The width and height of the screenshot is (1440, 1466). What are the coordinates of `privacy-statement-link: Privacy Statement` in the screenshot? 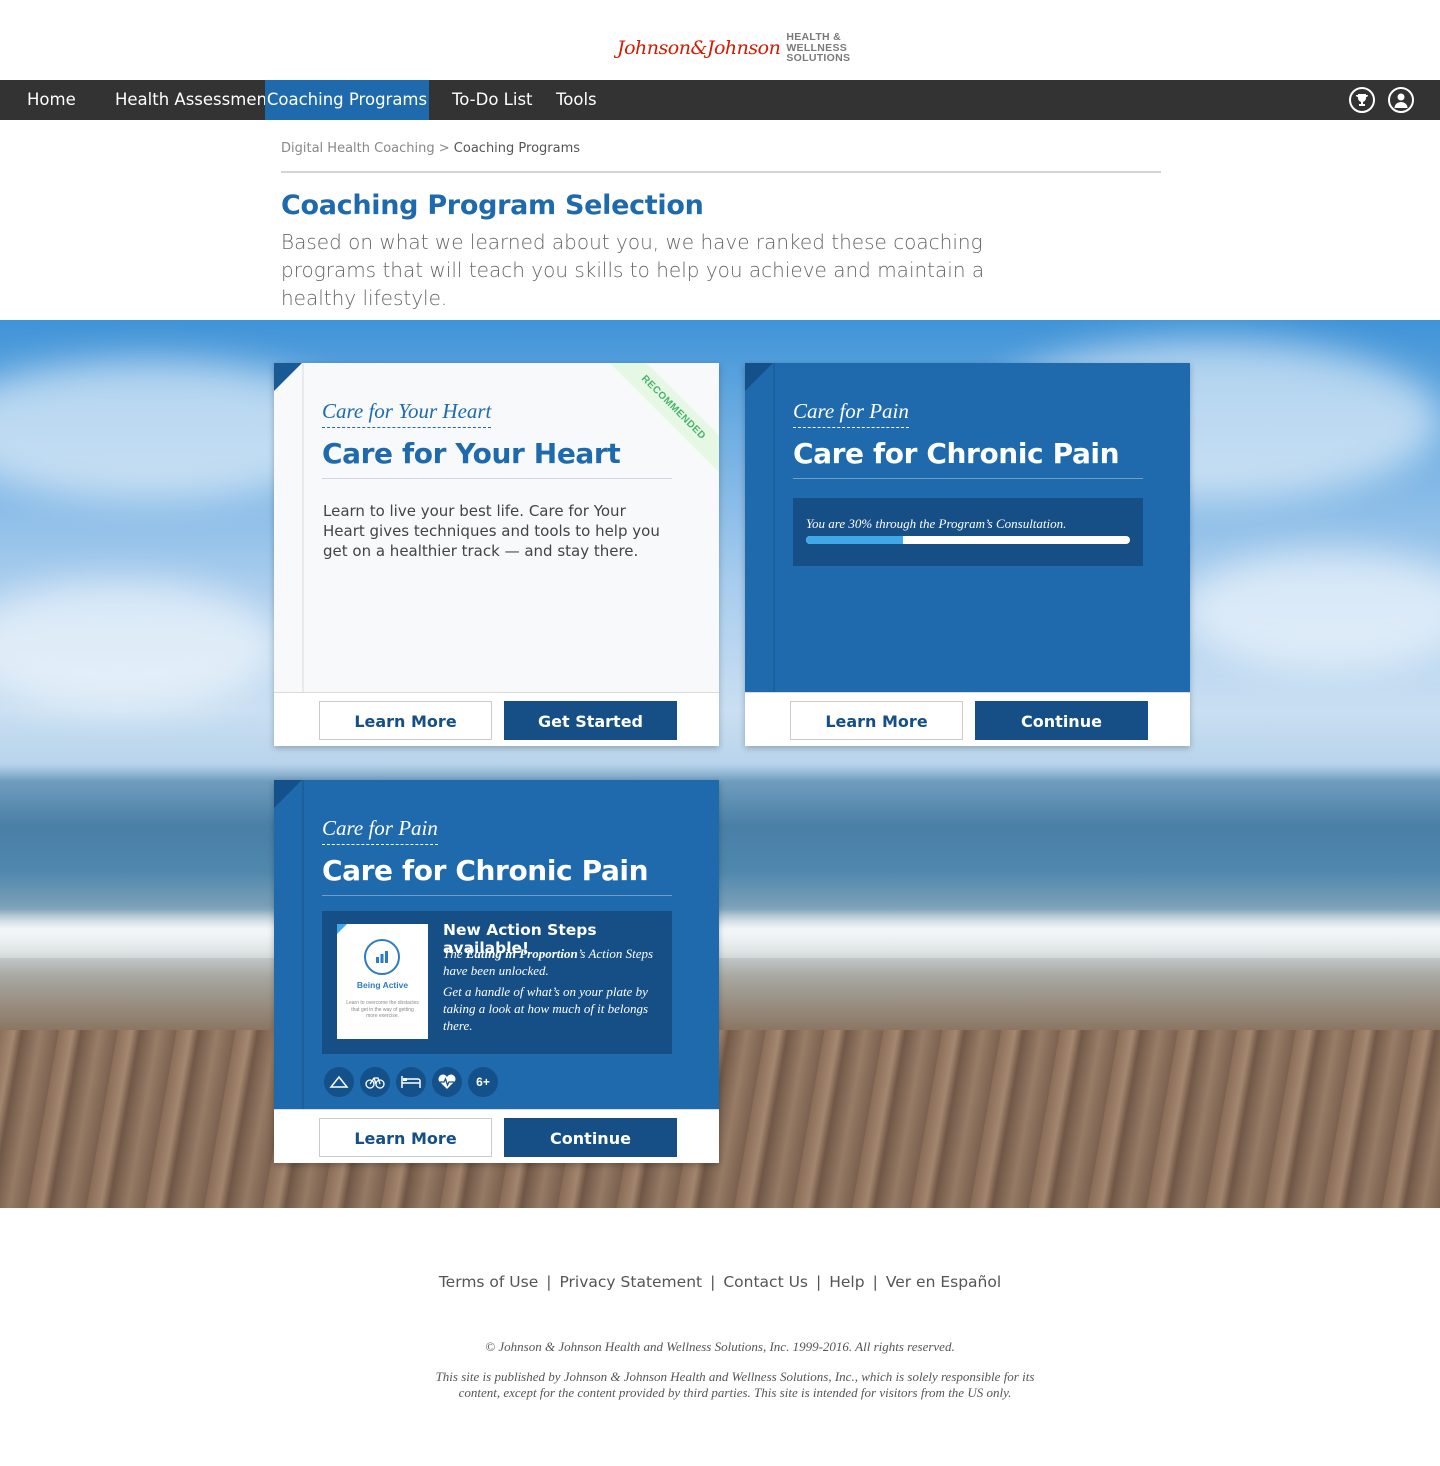 It's located at (630, 1282).